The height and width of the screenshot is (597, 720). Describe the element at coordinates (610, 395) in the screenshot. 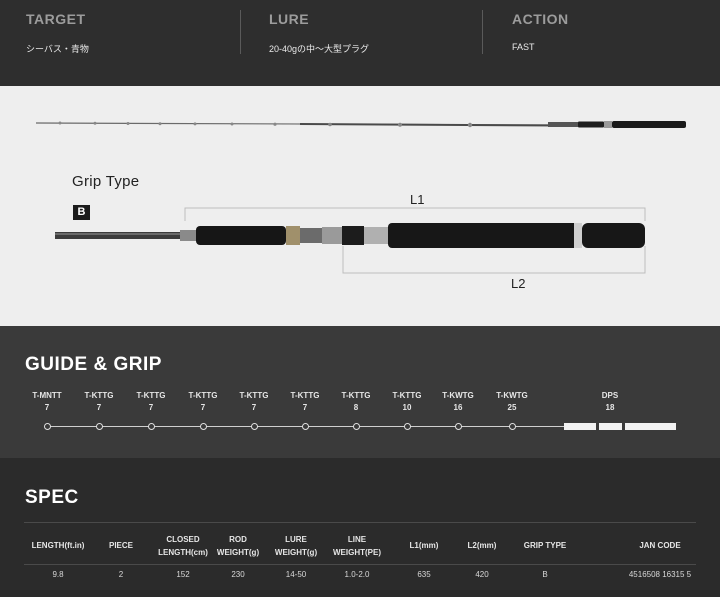

I see `guide-name: DPS` at that location.